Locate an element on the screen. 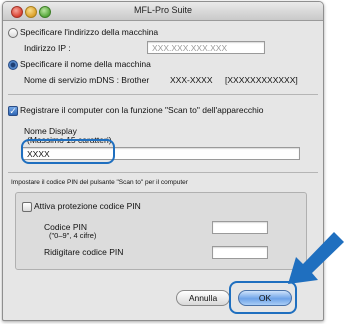  retype-pin-field is located at coordinates (240, 252).